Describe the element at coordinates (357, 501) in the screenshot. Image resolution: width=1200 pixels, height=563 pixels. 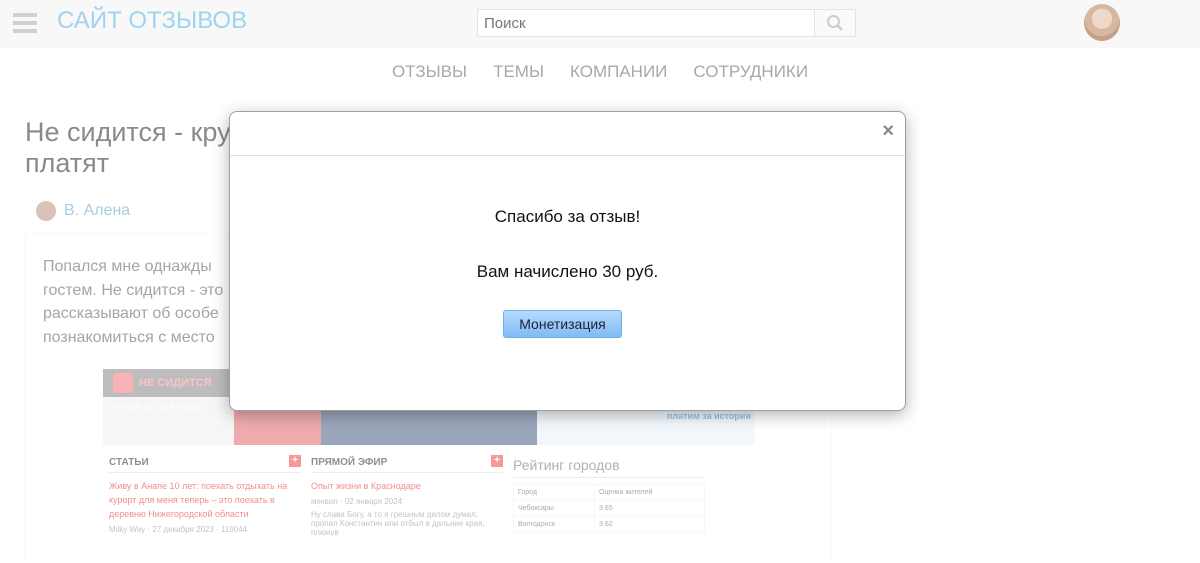
I see `article-meta: меквил · 02 января 2024` at that location.